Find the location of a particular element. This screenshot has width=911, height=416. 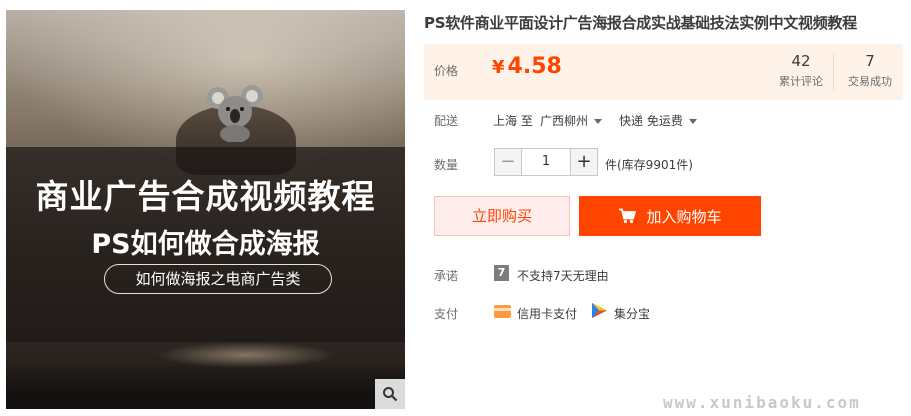

payment-credit-card: 信用卡支付 is located at coordinates (547, 313).